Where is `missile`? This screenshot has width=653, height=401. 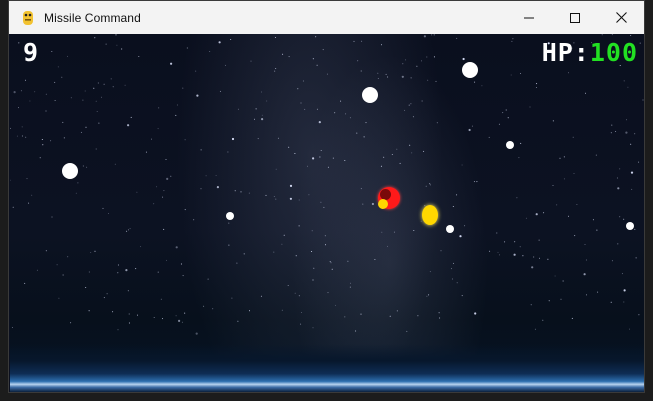
missile is located at coordinates (230, 216).